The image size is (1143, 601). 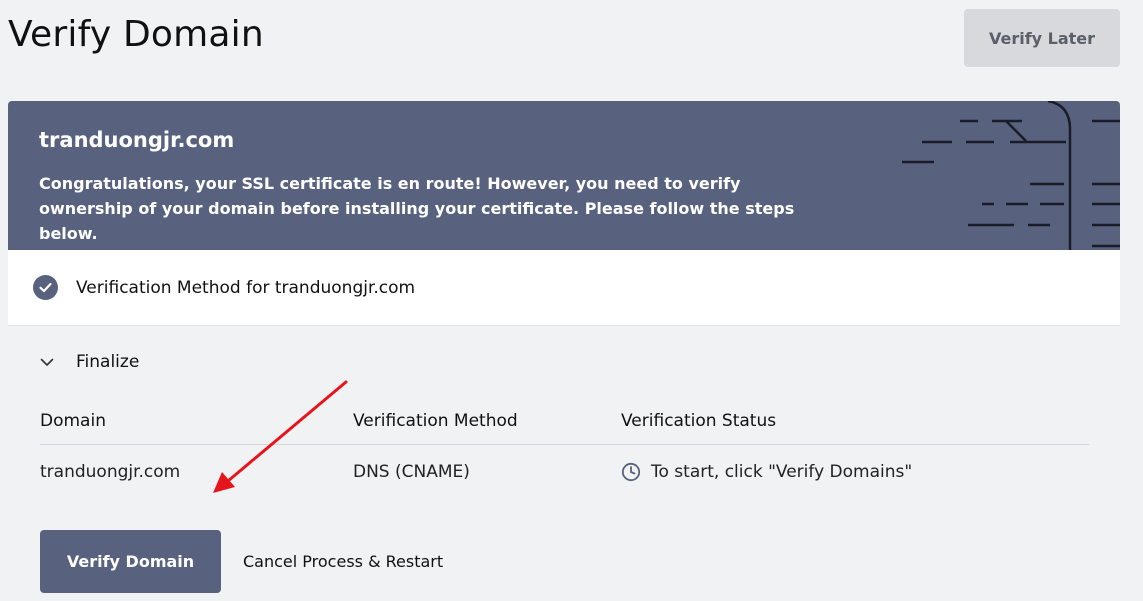 I want to click on page-title: Verify Domain, so click(x=136, y=34).